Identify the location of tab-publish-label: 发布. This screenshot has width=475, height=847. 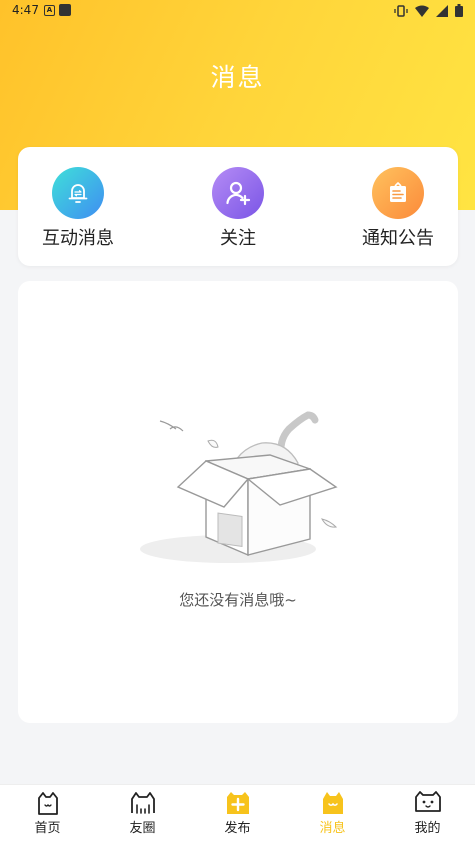
(237, 828).